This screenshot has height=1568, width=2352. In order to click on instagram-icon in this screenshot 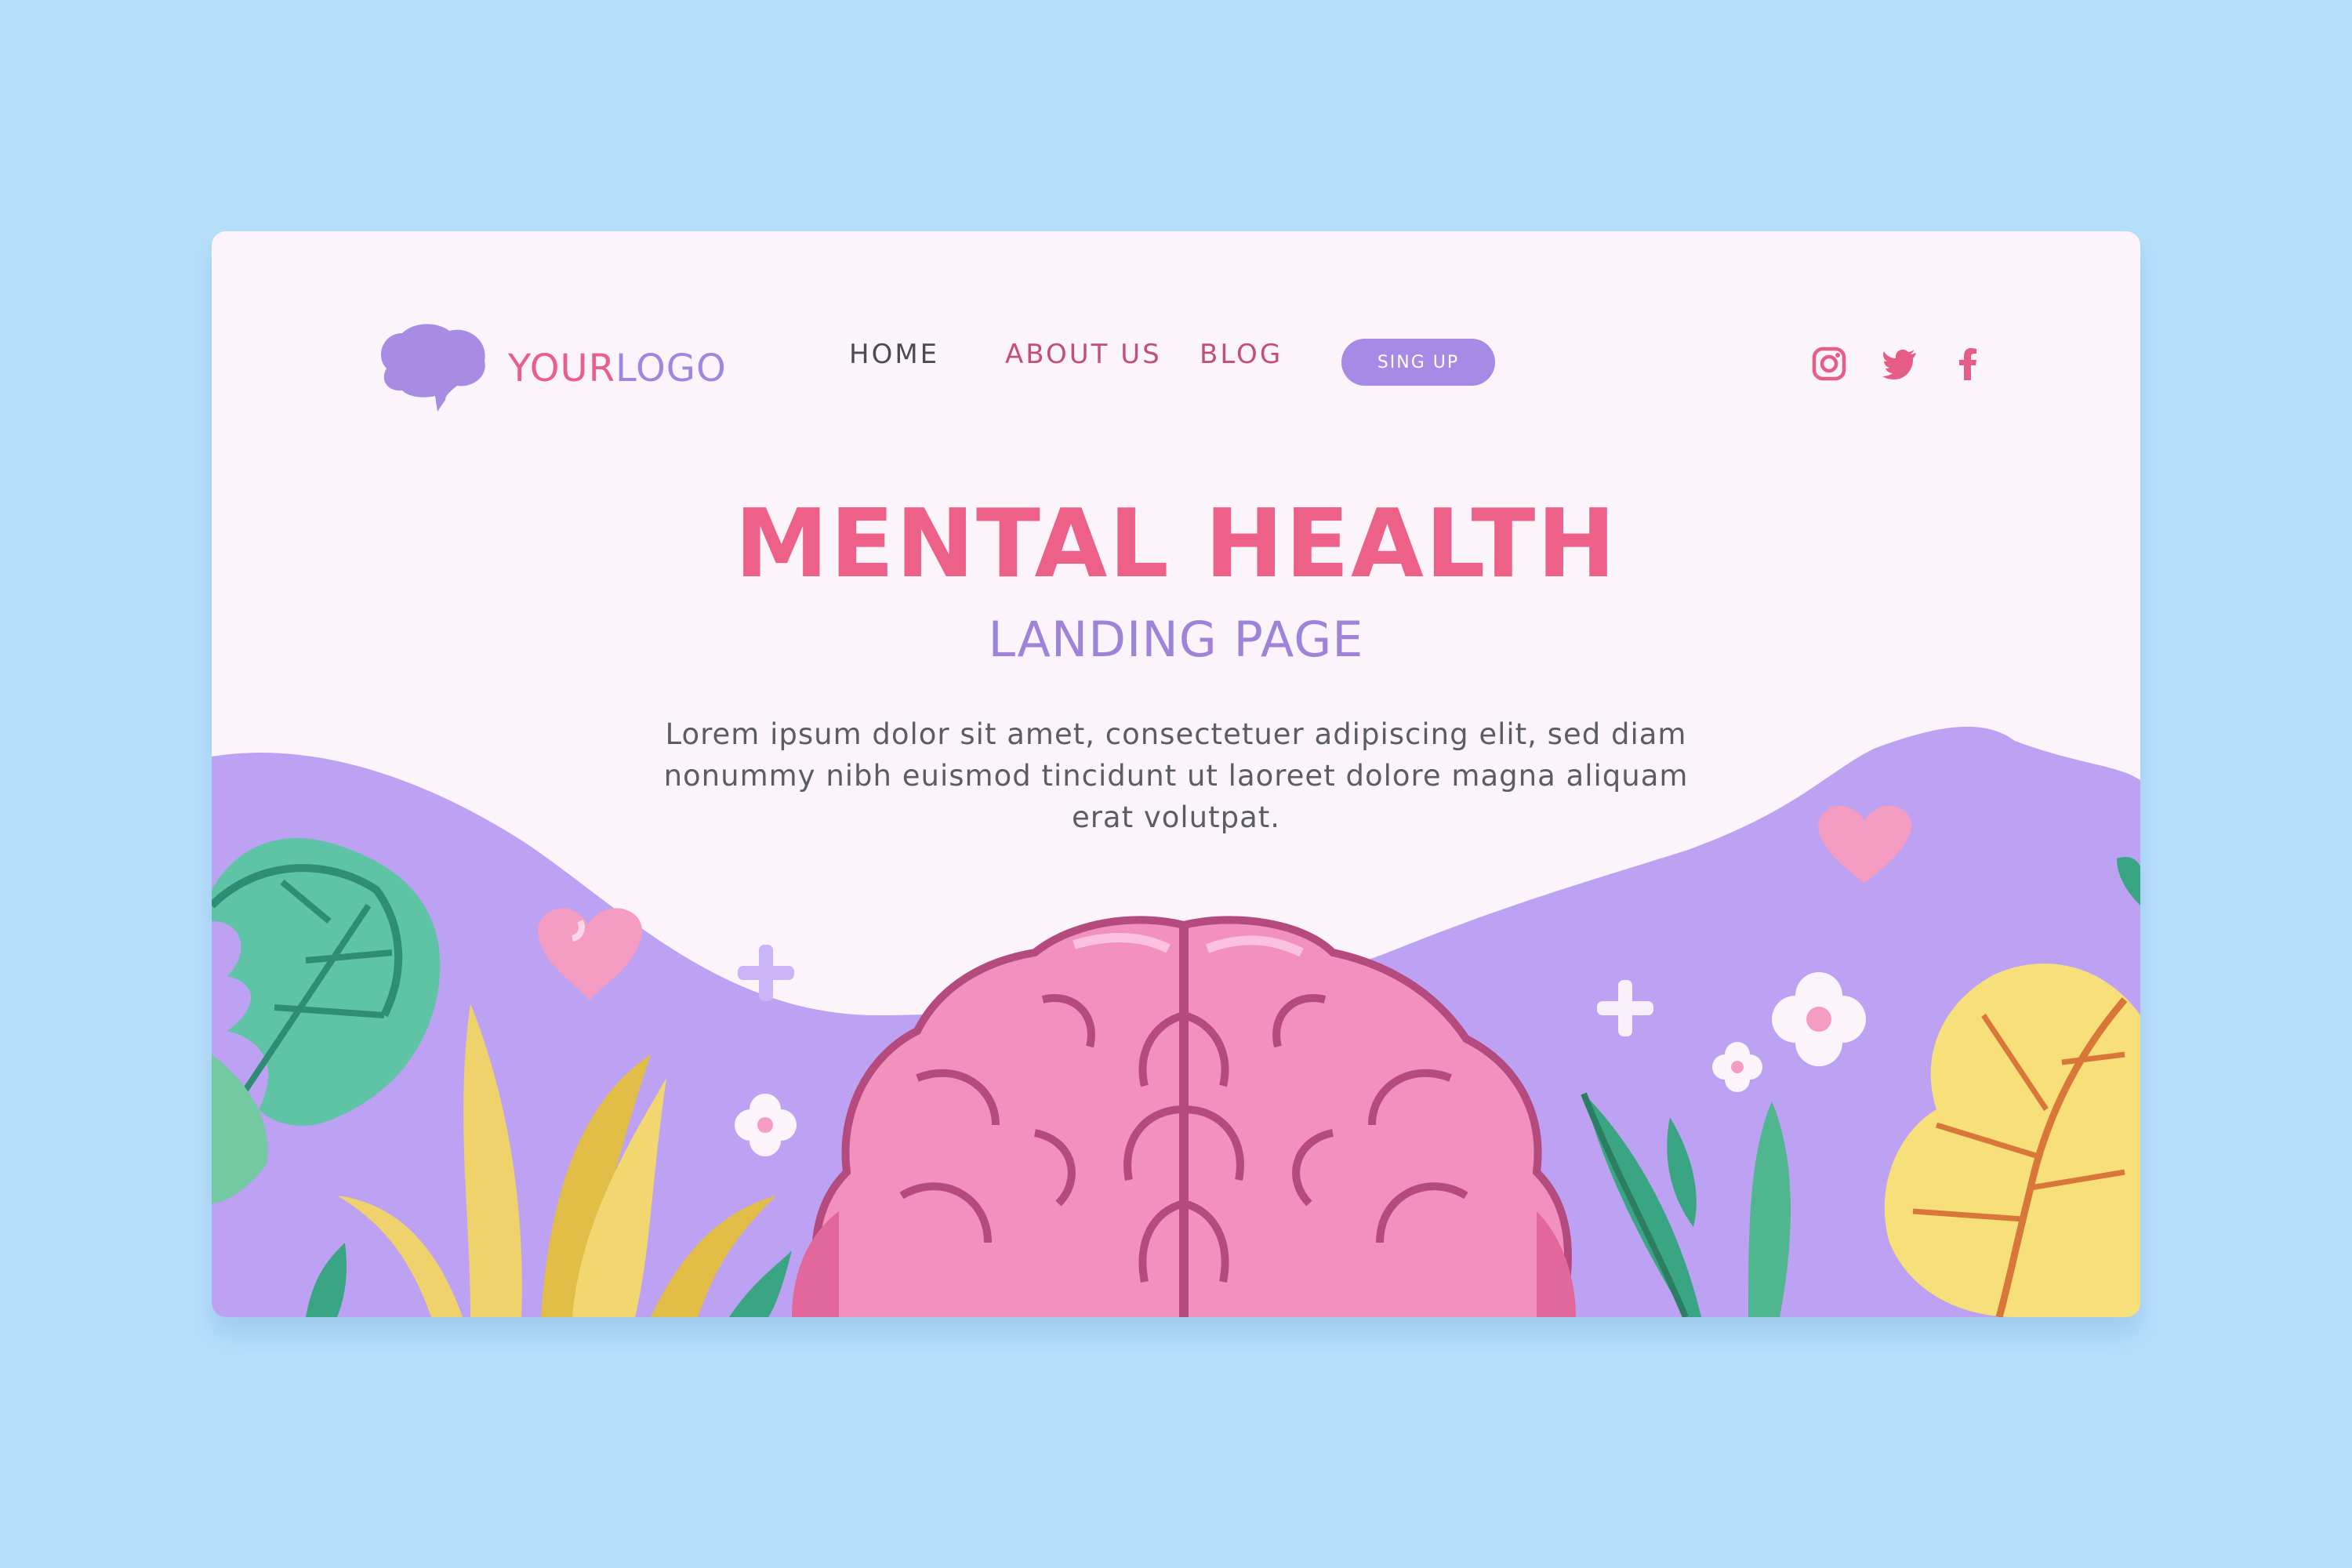, I will do `click(1829, 364)`.